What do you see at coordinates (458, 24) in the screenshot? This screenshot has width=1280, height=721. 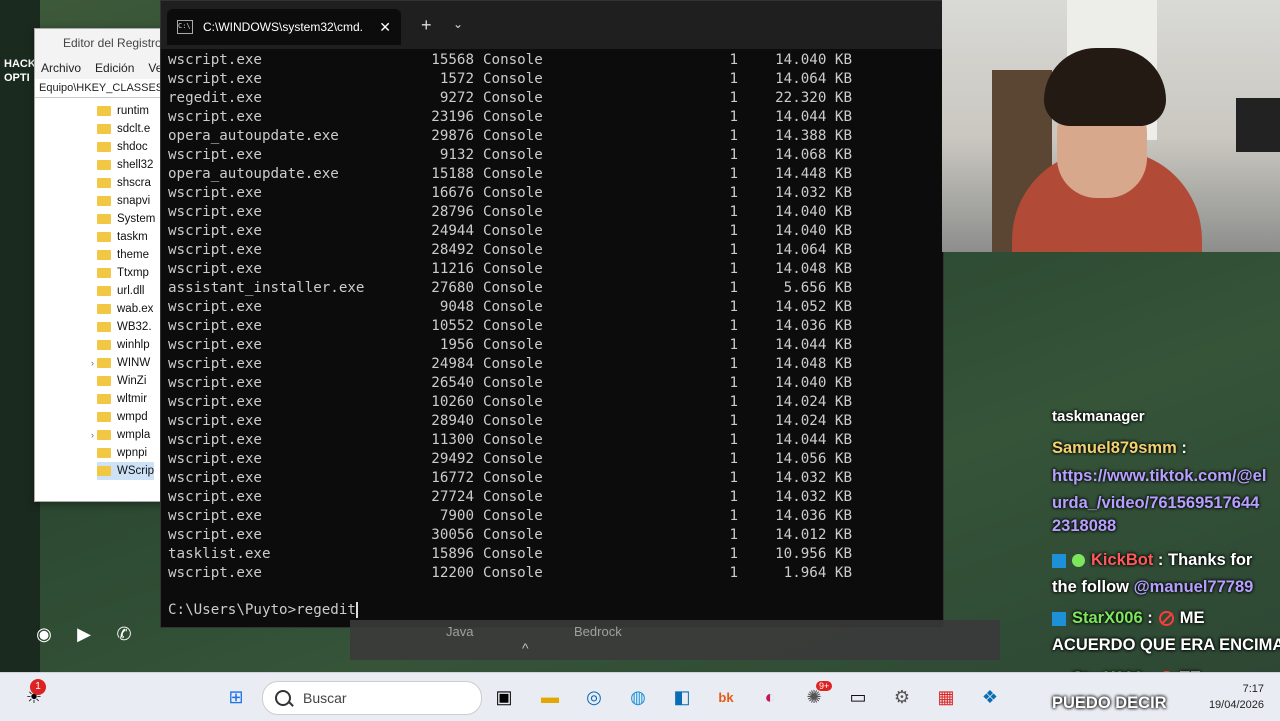 I see `chevron-down-icon: ⌄` at bounding box center [458, 24].